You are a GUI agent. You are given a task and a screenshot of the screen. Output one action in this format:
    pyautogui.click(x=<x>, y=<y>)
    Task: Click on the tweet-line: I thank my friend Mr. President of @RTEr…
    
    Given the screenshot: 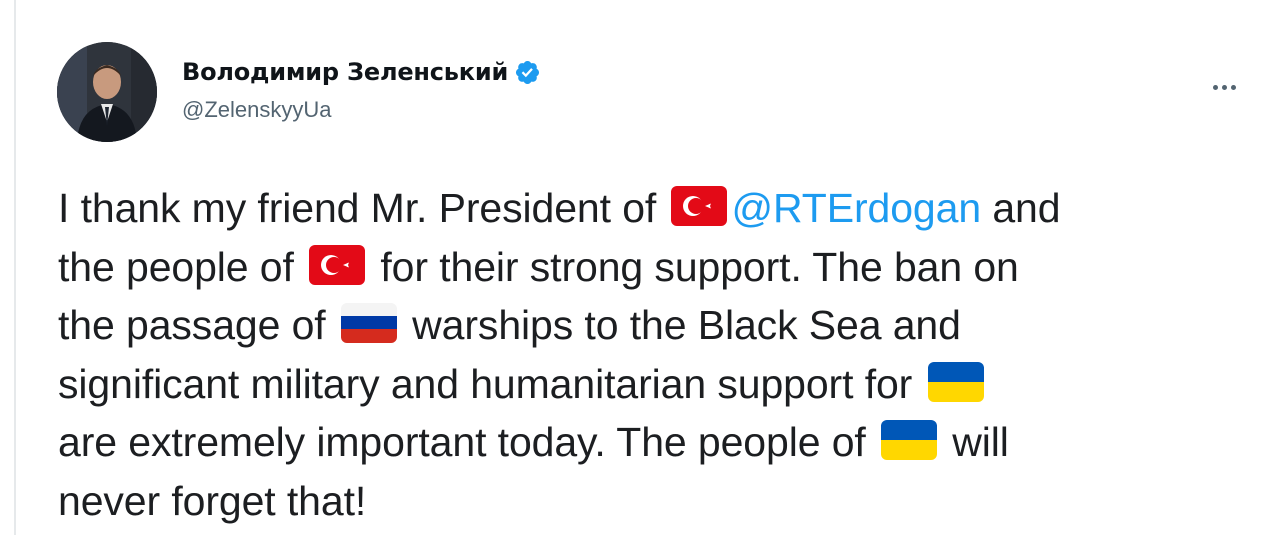 What is the action you would take?
    pyautogui.click(x=658, y=208)
    